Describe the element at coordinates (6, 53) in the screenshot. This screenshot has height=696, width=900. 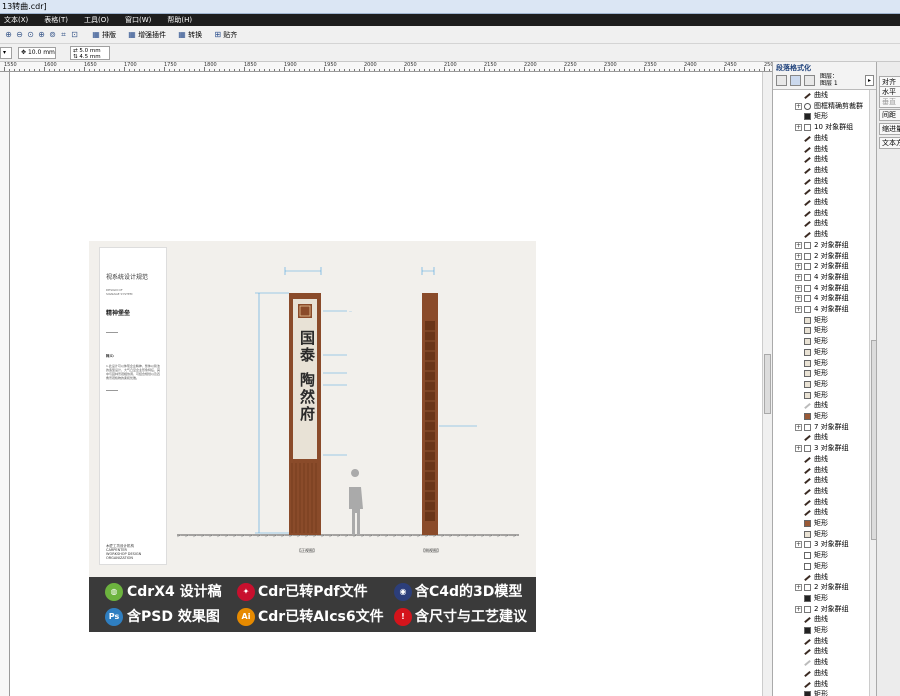
I see `dropdown-button: ▾` at that location.